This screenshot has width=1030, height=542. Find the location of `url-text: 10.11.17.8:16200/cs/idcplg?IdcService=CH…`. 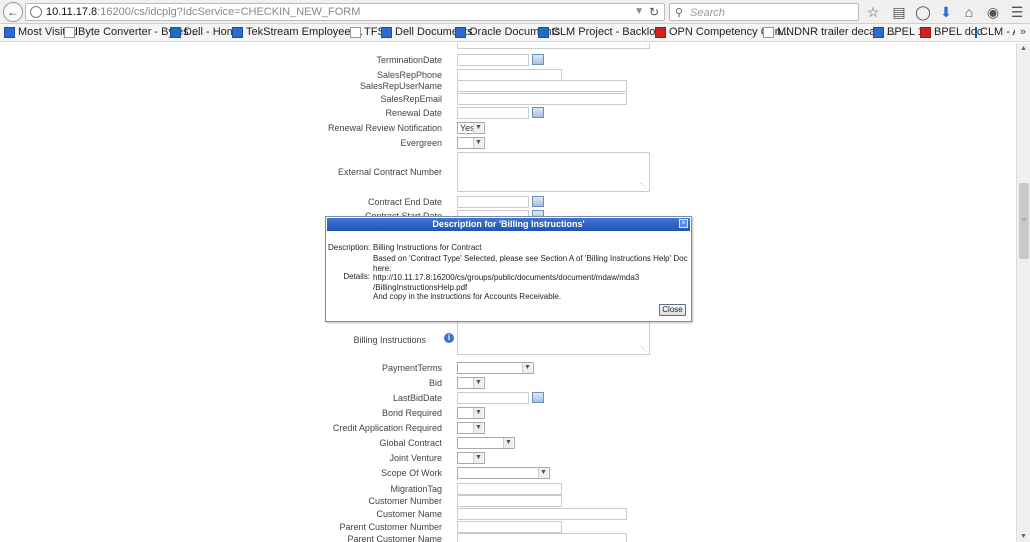

url-text: 10.11.17.8:16200/cs/idcplg?IdcService=CH… is located at coordinates (203, 12).